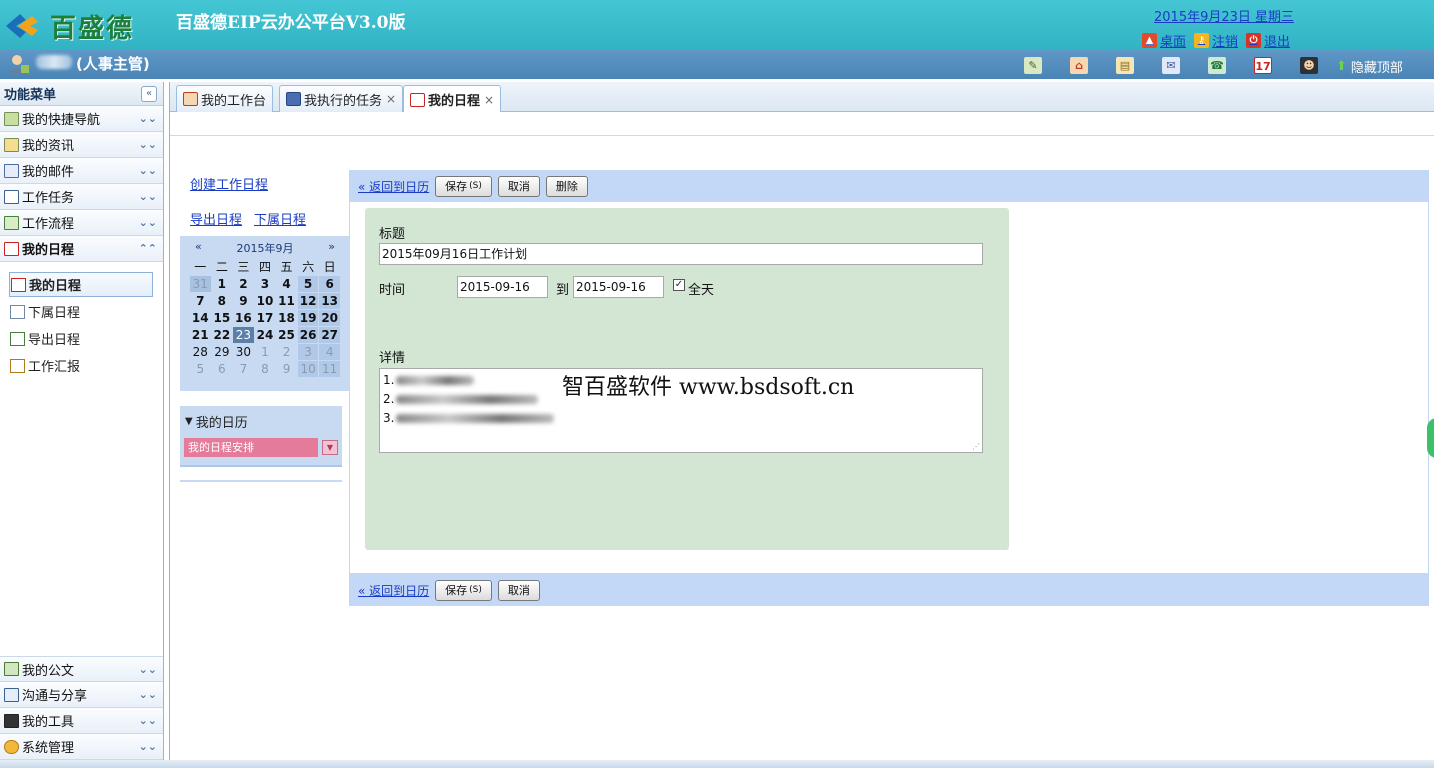  Describe the element at coordinates (81, 197) in the screenshot. I see `menu-section-tasks: 工作任务 ⌄⌄` at that location.